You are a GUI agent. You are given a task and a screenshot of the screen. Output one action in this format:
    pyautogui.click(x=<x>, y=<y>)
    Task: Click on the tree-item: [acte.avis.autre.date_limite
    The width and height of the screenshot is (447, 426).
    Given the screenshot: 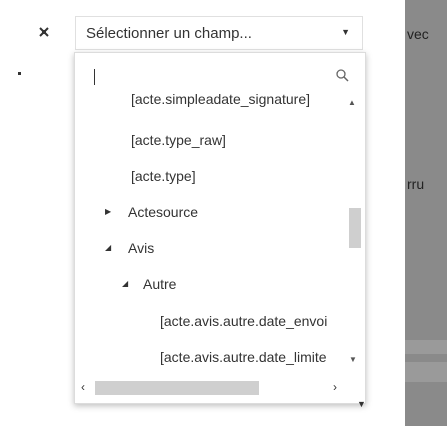 What is the action you would take?
    pyautogui.click(x=243, y=357)
    